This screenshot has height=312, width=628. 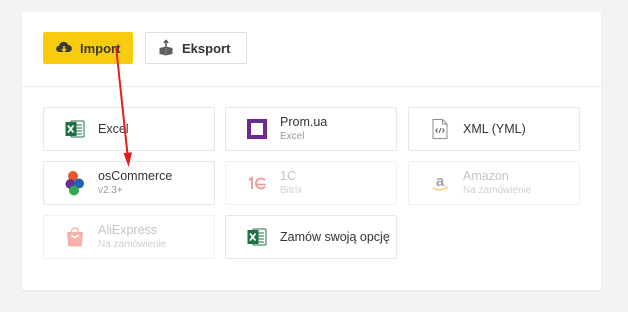 What do you see at coordinates (288, 175) in the screenshot?
I see `source-name: 1C` at bounding box center [288, 175].